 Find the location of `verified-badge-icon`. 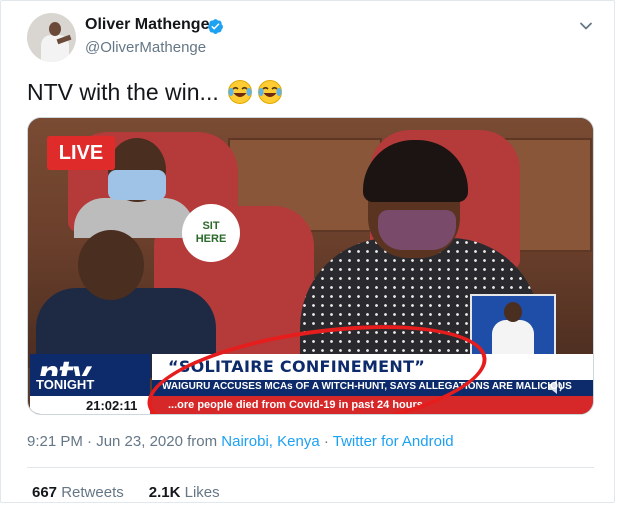

verified-badge-icon is located at coordinates (215, 26).